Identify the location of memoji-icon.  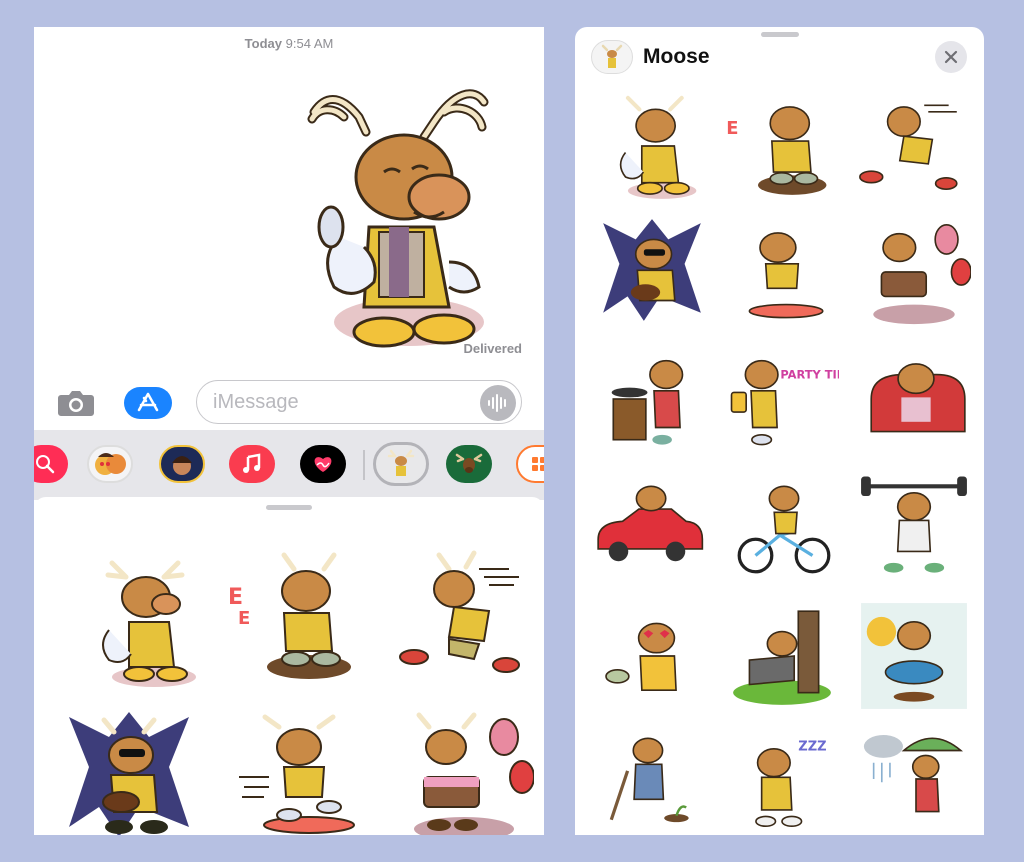
(110, 464).